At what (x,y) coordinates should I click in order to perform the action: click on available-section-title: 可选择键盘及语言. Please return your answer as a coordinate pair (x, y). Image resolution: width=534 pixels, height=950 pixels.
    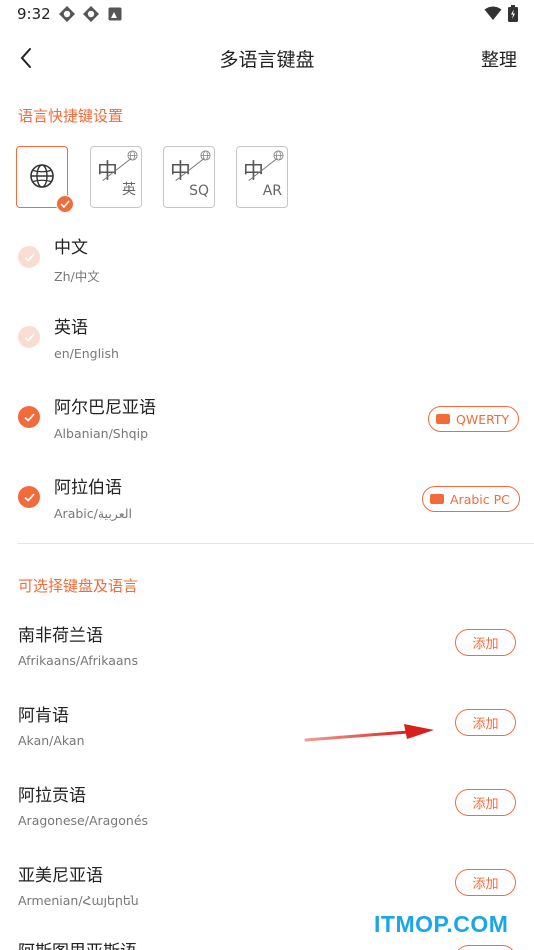
    Looking at the image, I should click on (78, 586).